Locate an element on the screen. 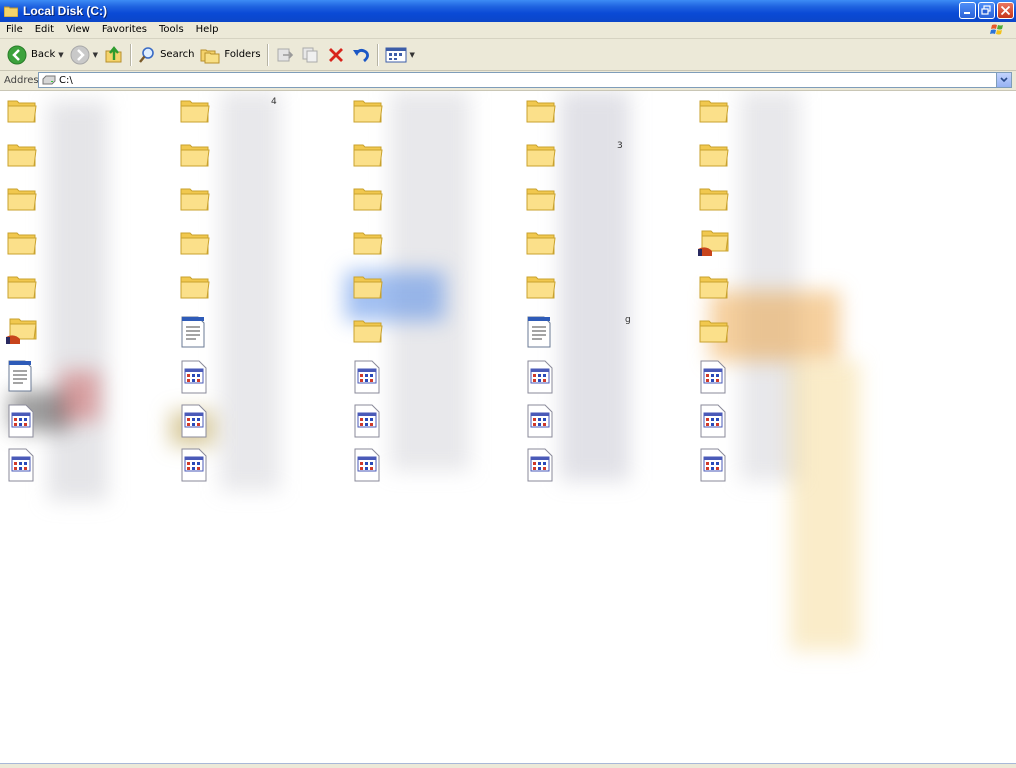 Image resolution: width=1016 pixels, height=768 pixels. file-item: 4 is located at coordinates (228, 112).